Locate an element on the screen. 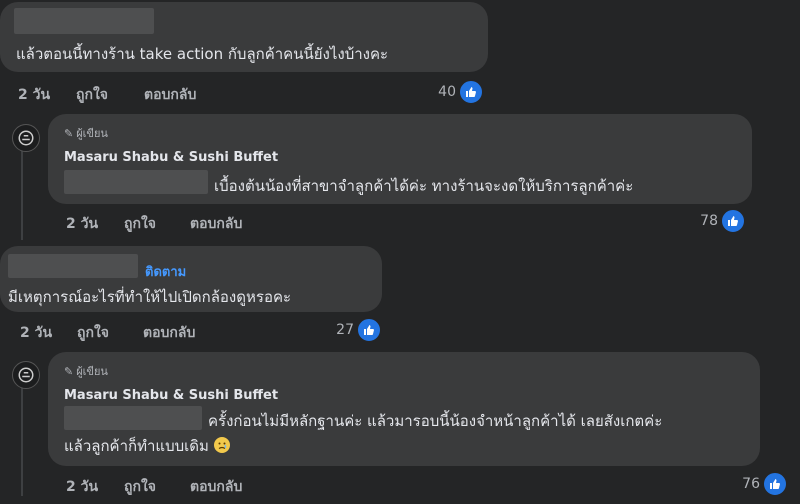 Image resolution: width=800 pixels, height=504 pixels. reply-text-line2-label: แล้วลูกค้าก็ทำแบบเดิม is located at coordinates (136, 446).